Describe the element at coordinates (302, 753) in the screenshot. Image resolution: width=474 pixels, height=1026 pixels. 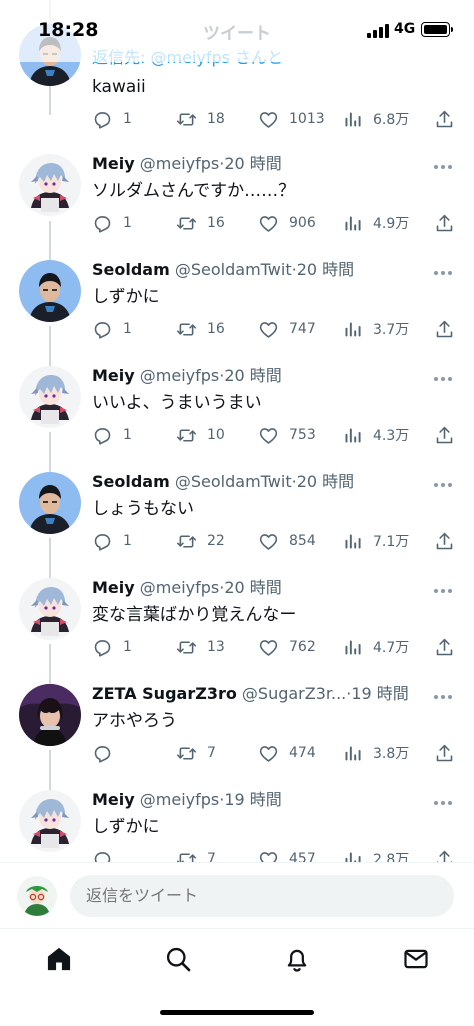
I see `like-count: 474` at that location.